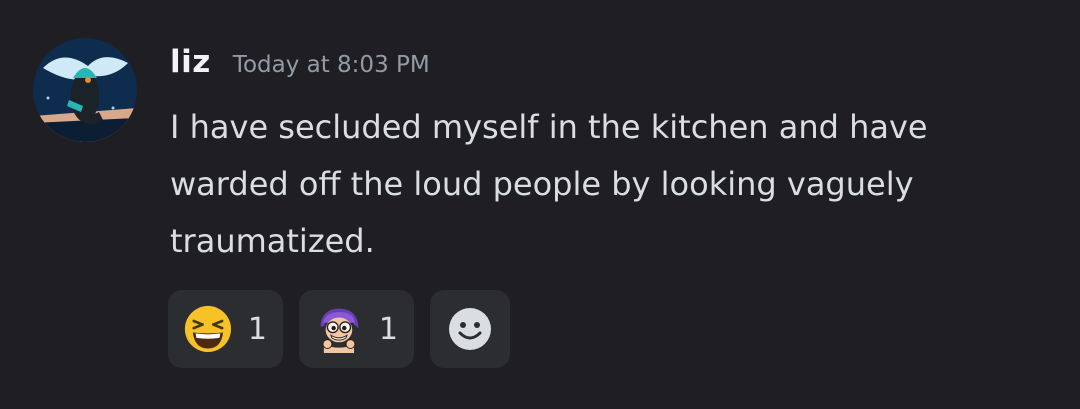 The height and width of the screenshot is (409, 1080). I want to click on message-timestamp: Today at 8:03 PM, so click(331, 65).